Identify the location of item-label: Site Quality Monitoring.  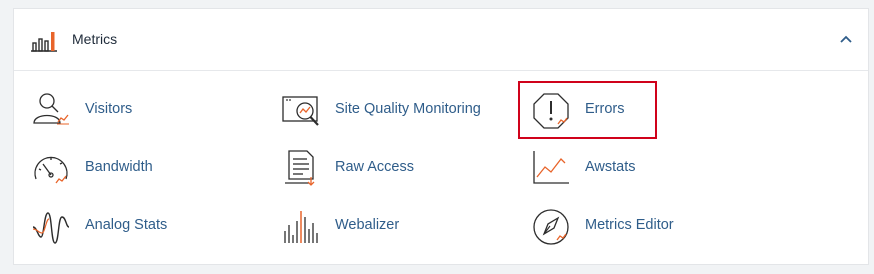
(408, 109).